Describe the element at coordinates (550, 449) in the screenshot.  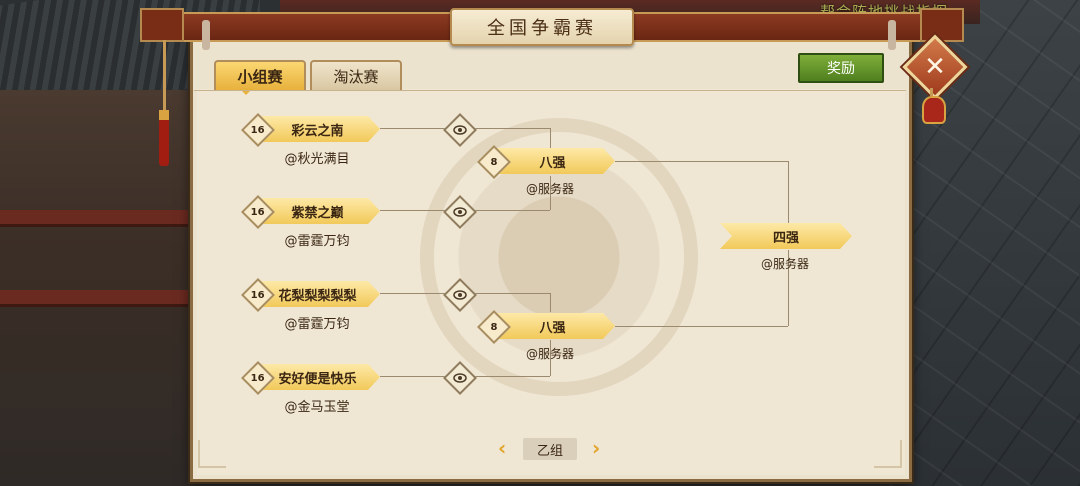
I see `group-label: 乙组` at that location.